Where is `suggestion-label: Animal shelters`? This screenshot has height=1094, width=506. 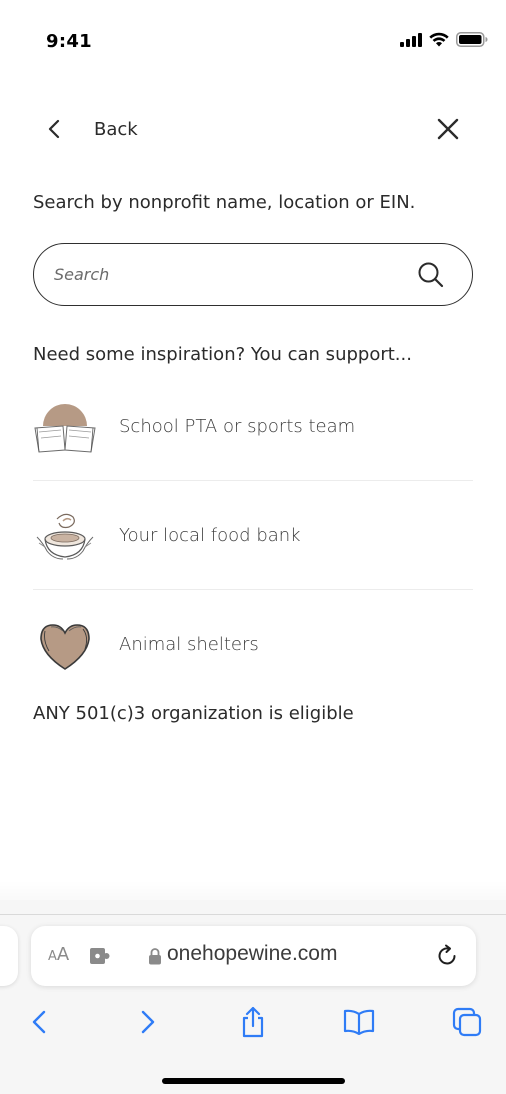
suggestion-label: Animal shelters is located at coordinates (189, 644).